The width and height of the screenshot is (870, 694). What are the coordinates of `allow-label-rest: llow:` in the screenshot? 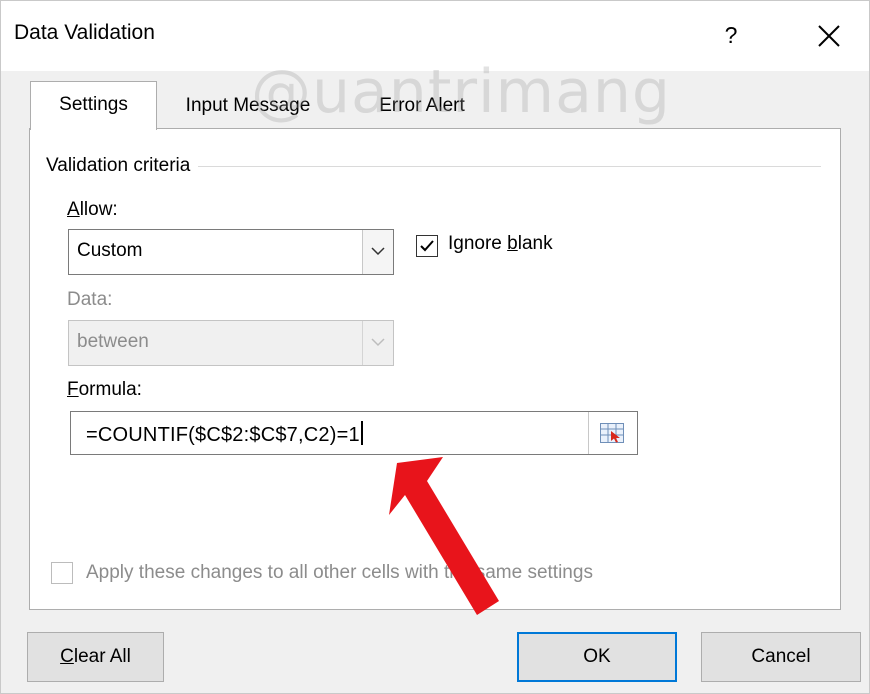 It's located at (98, 209).